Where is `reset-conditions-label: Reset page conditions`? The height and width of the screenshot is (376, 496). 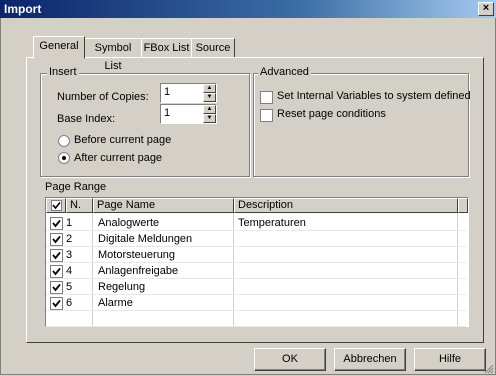 reset-conditions-label: Reset page conditions is located at coordinates (331, 114).